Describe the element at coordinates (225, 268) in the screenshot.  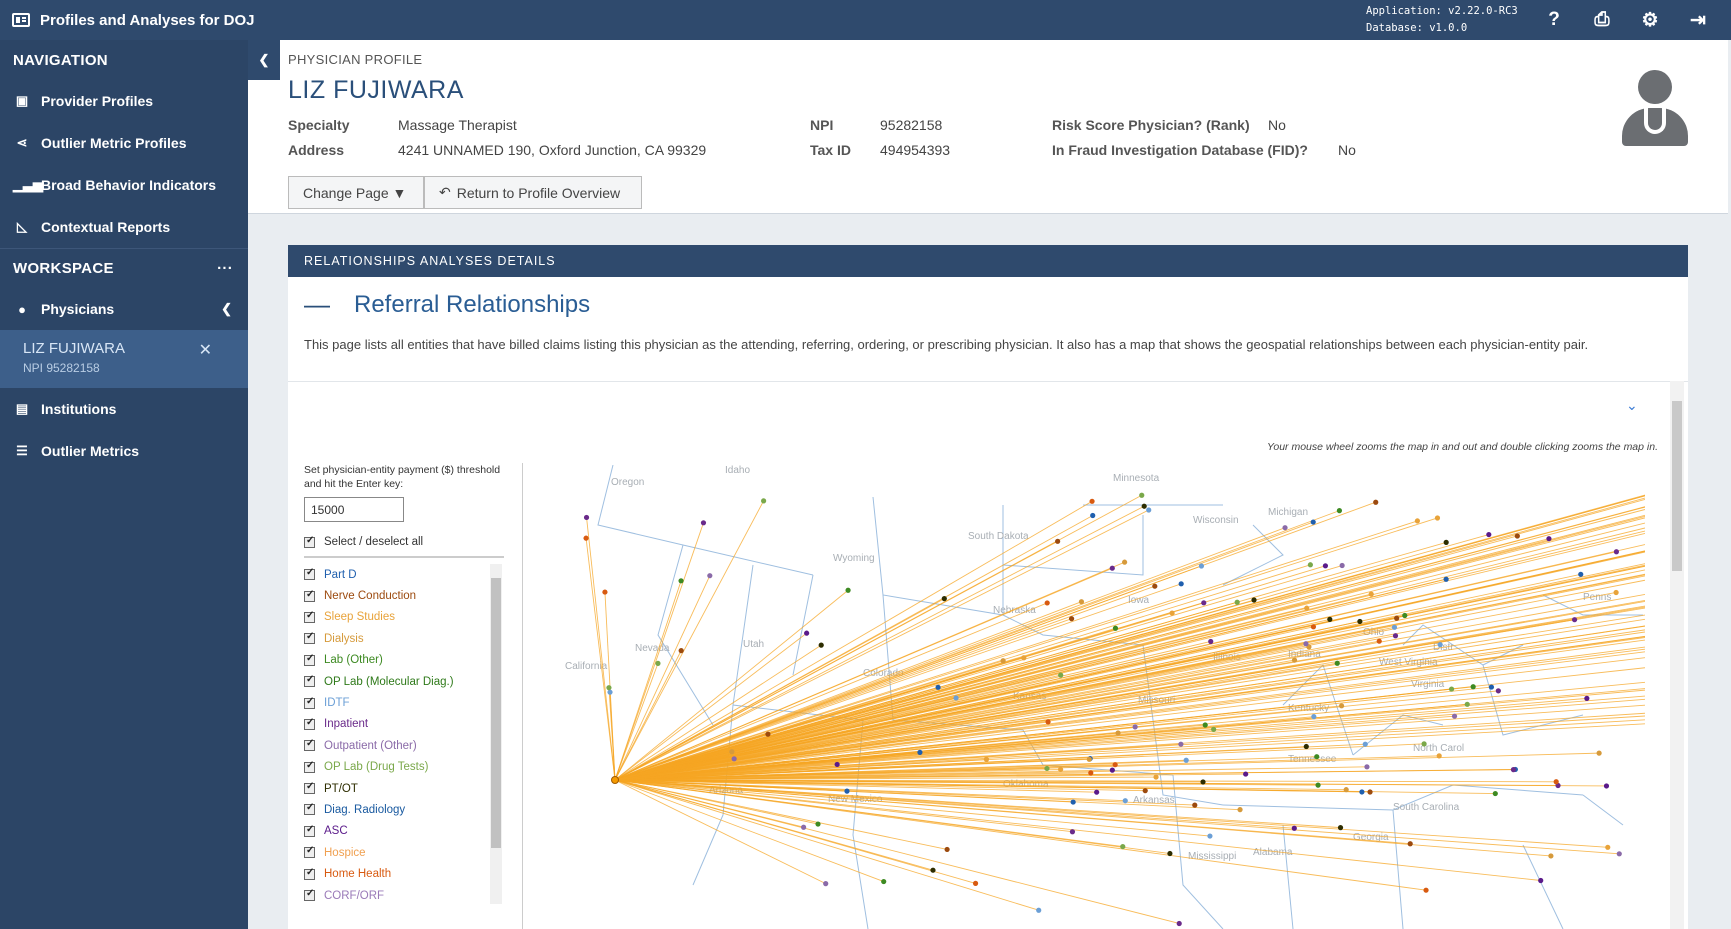
I see `workspace-more-button: ···` at that location.